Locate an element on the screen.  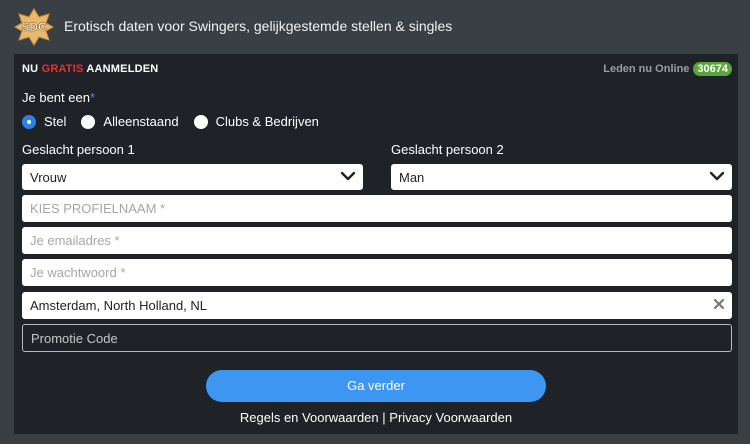
online-label: Leden nu Online is located at coordinates (646, 69).